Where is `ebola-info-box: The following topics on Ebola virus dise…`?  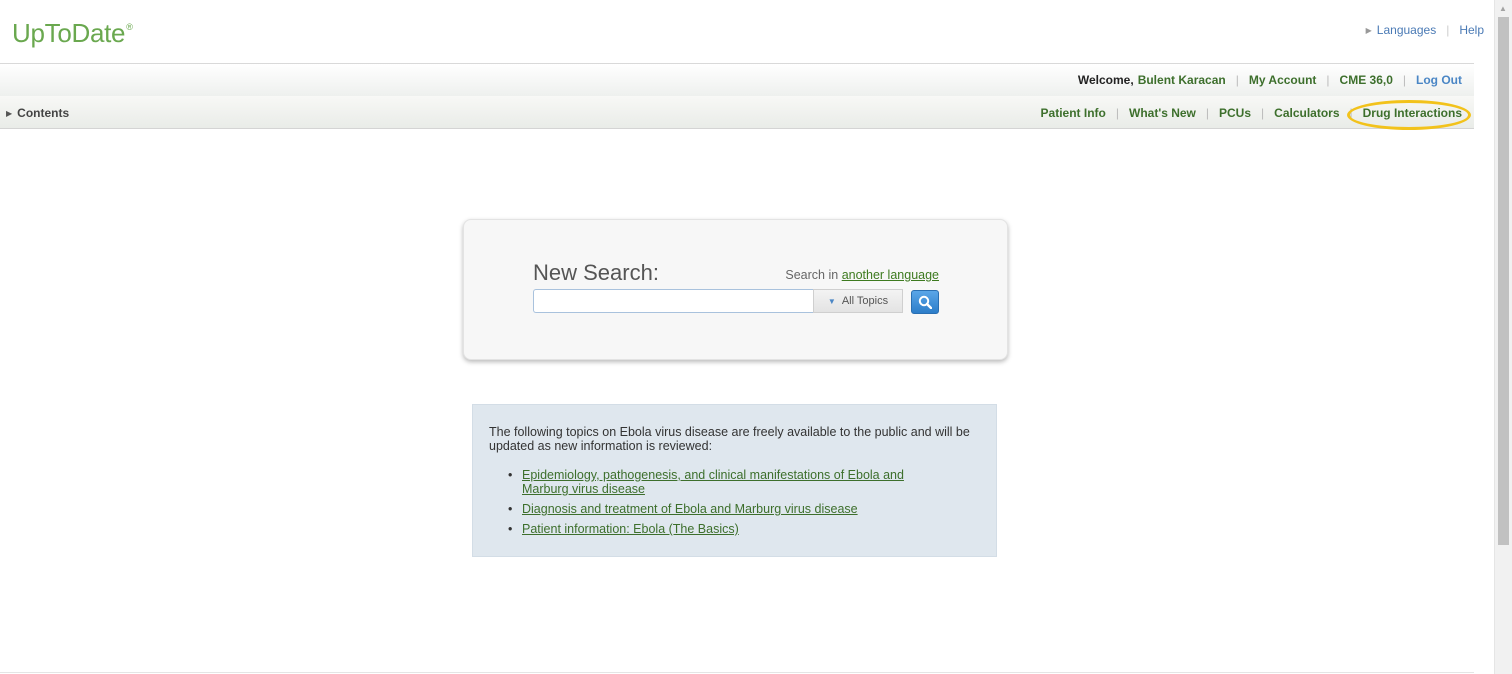
ebola-info-box: The following topics on Ebola virus dise… is located at coordinates (734, 480).